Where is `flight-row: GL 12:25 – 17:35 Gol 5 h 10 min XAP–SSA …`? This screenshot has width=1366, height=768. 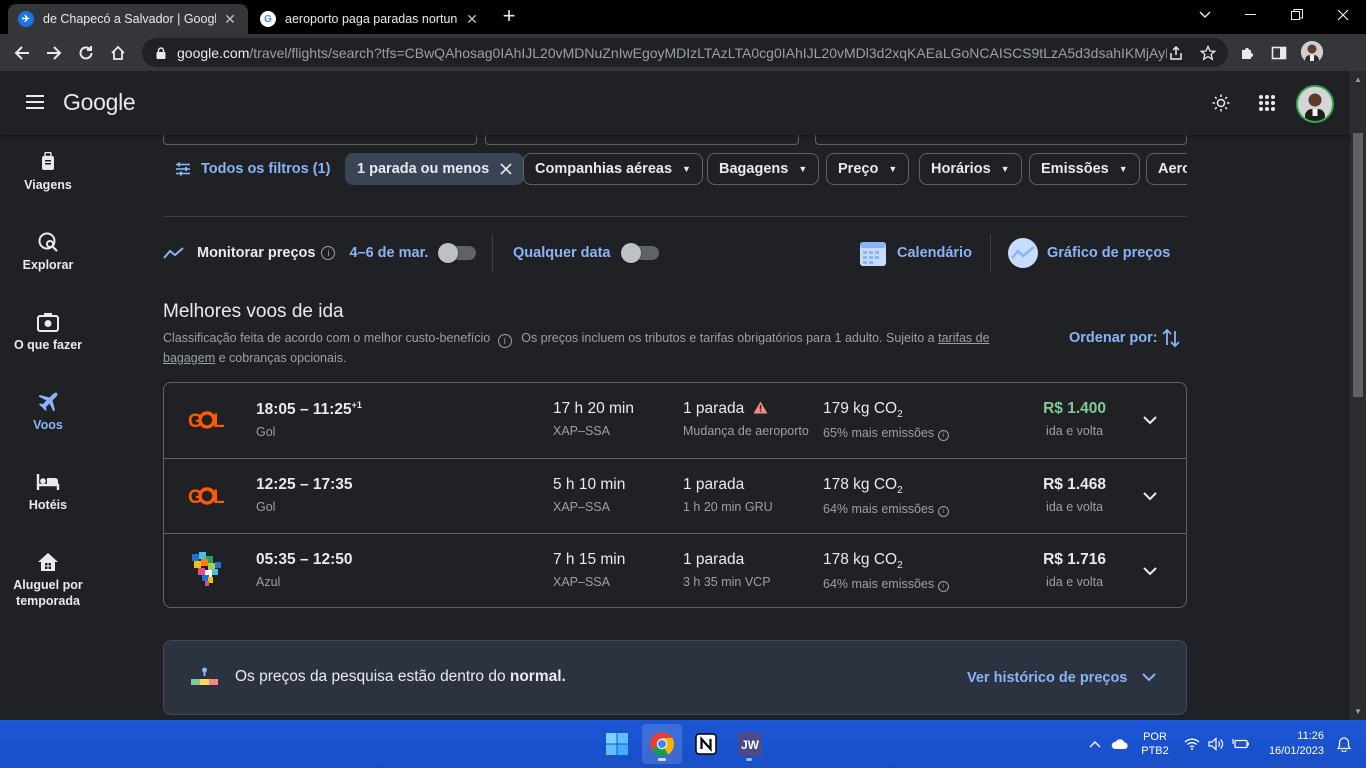 flight-row: GL 12:25 – 17:35 Gol 5 h 10 min XAP–SSA … is located at coordinates (675, 495).